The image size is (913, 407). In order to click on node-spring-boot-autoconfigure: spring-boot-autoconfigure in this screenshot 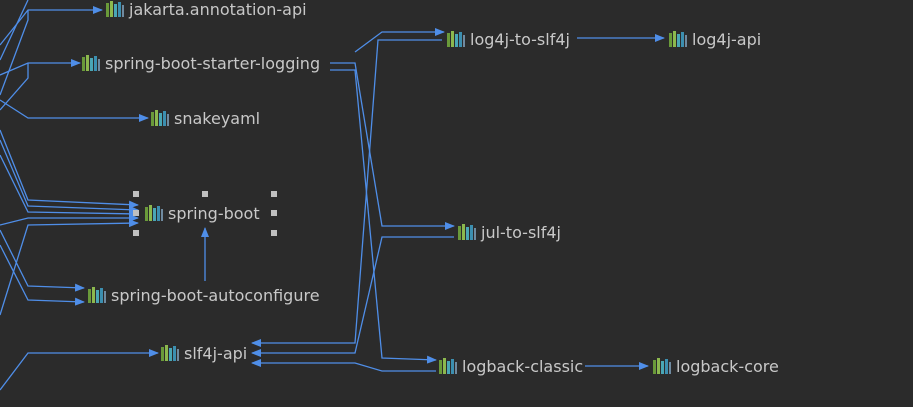, I will do `click(203, 295)`.